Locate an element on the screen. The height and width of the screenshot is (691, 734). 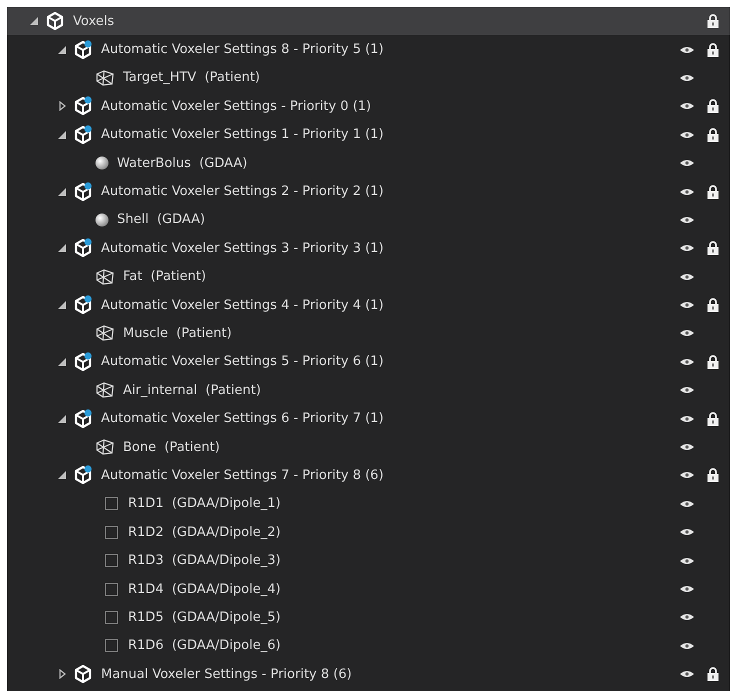
tree-row: Automatic Voxeler Settings 1 - Priority 1 (1) is located at coordinates (368, 134).